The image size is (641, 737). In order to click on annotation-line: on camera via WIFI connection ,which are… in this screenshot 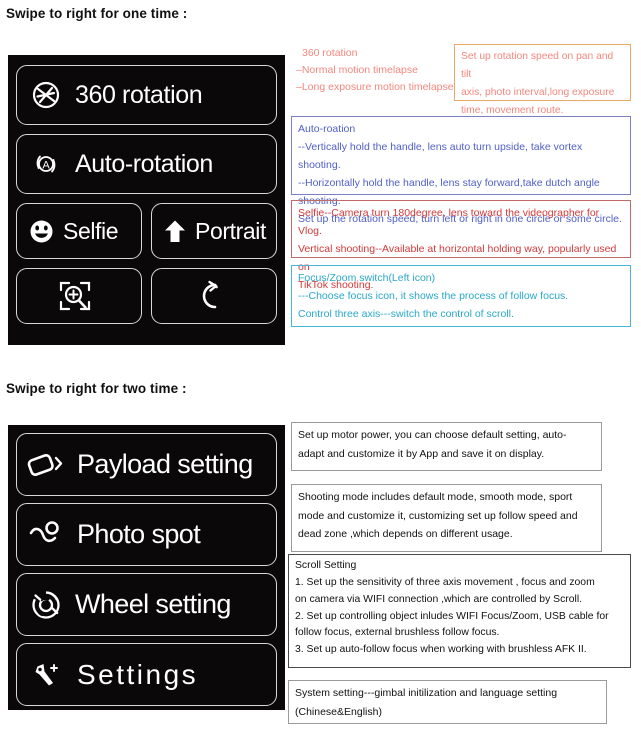, I will do `click(439, 599)`.